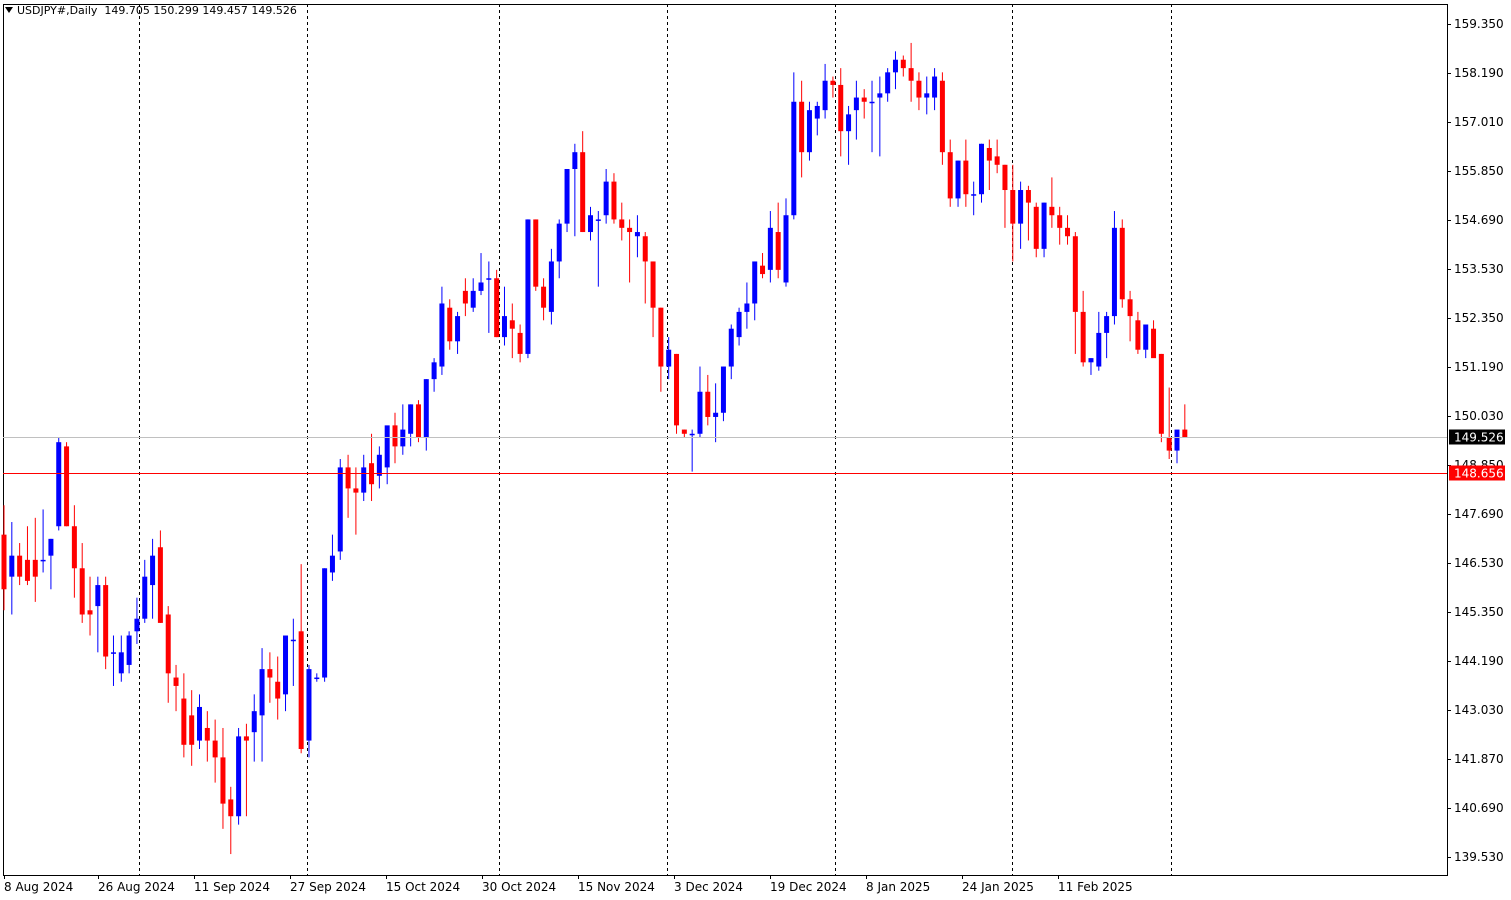  What do you see at coordinates (998, 887) in the screenshot?
I see `x-tick-label: 24 Jan 2025` at bounding box center [998, 887].